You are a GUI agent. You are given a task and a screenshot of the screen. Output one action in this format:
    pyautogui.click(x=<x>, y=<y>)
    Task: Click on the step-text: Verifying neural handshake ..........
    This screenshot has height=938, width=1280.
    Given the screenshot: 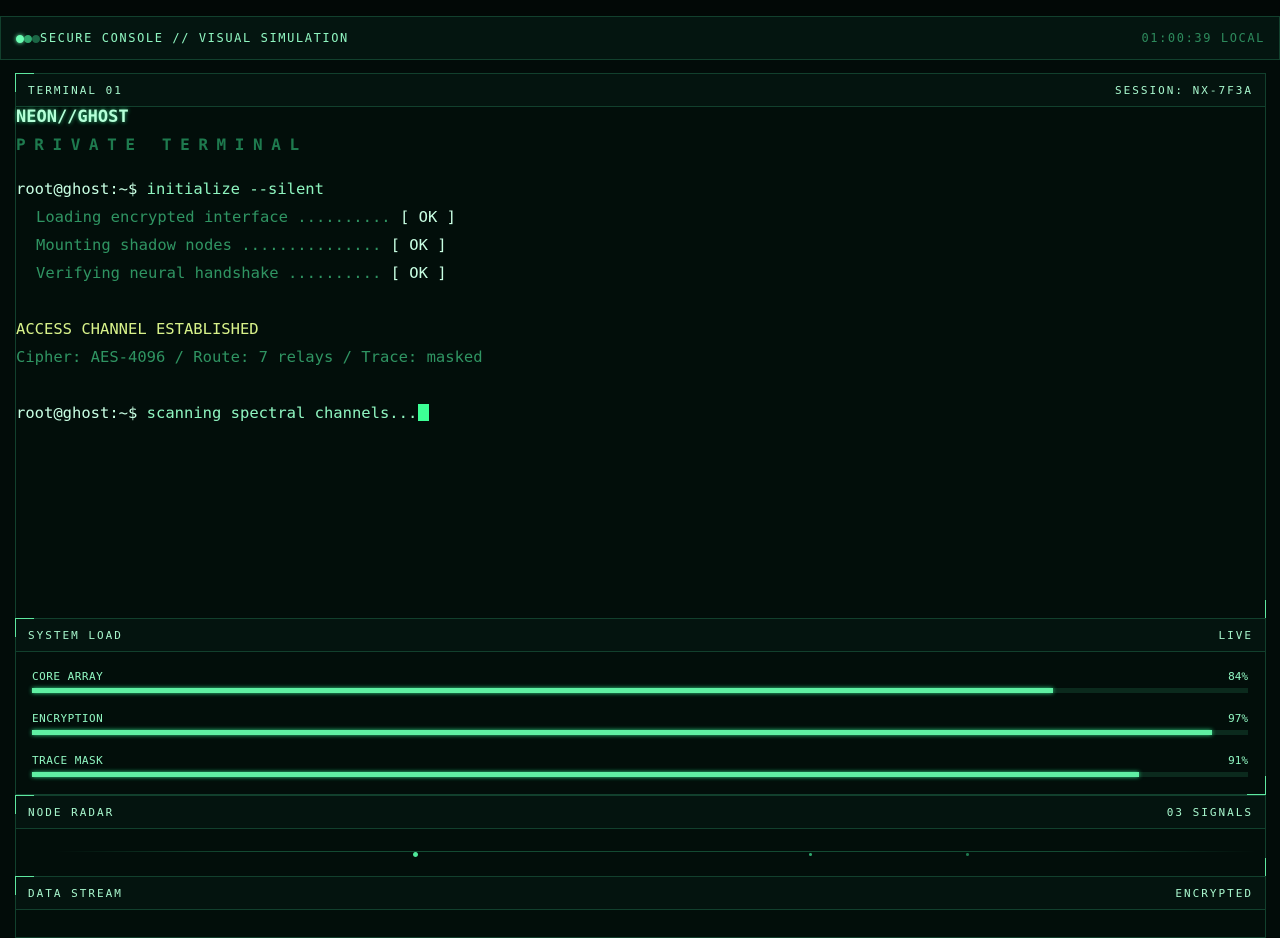 What is the action you would take?
    pyautogui.click(x=209, y=273)
    